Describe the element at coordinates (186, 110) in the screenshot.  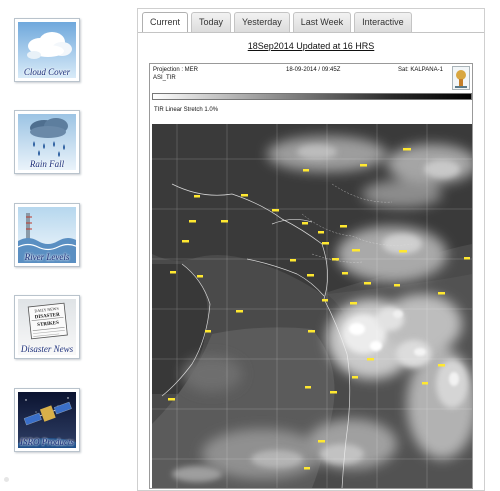
I see `stretch-label: TIR Linear Stretch 1.0%` at that location.